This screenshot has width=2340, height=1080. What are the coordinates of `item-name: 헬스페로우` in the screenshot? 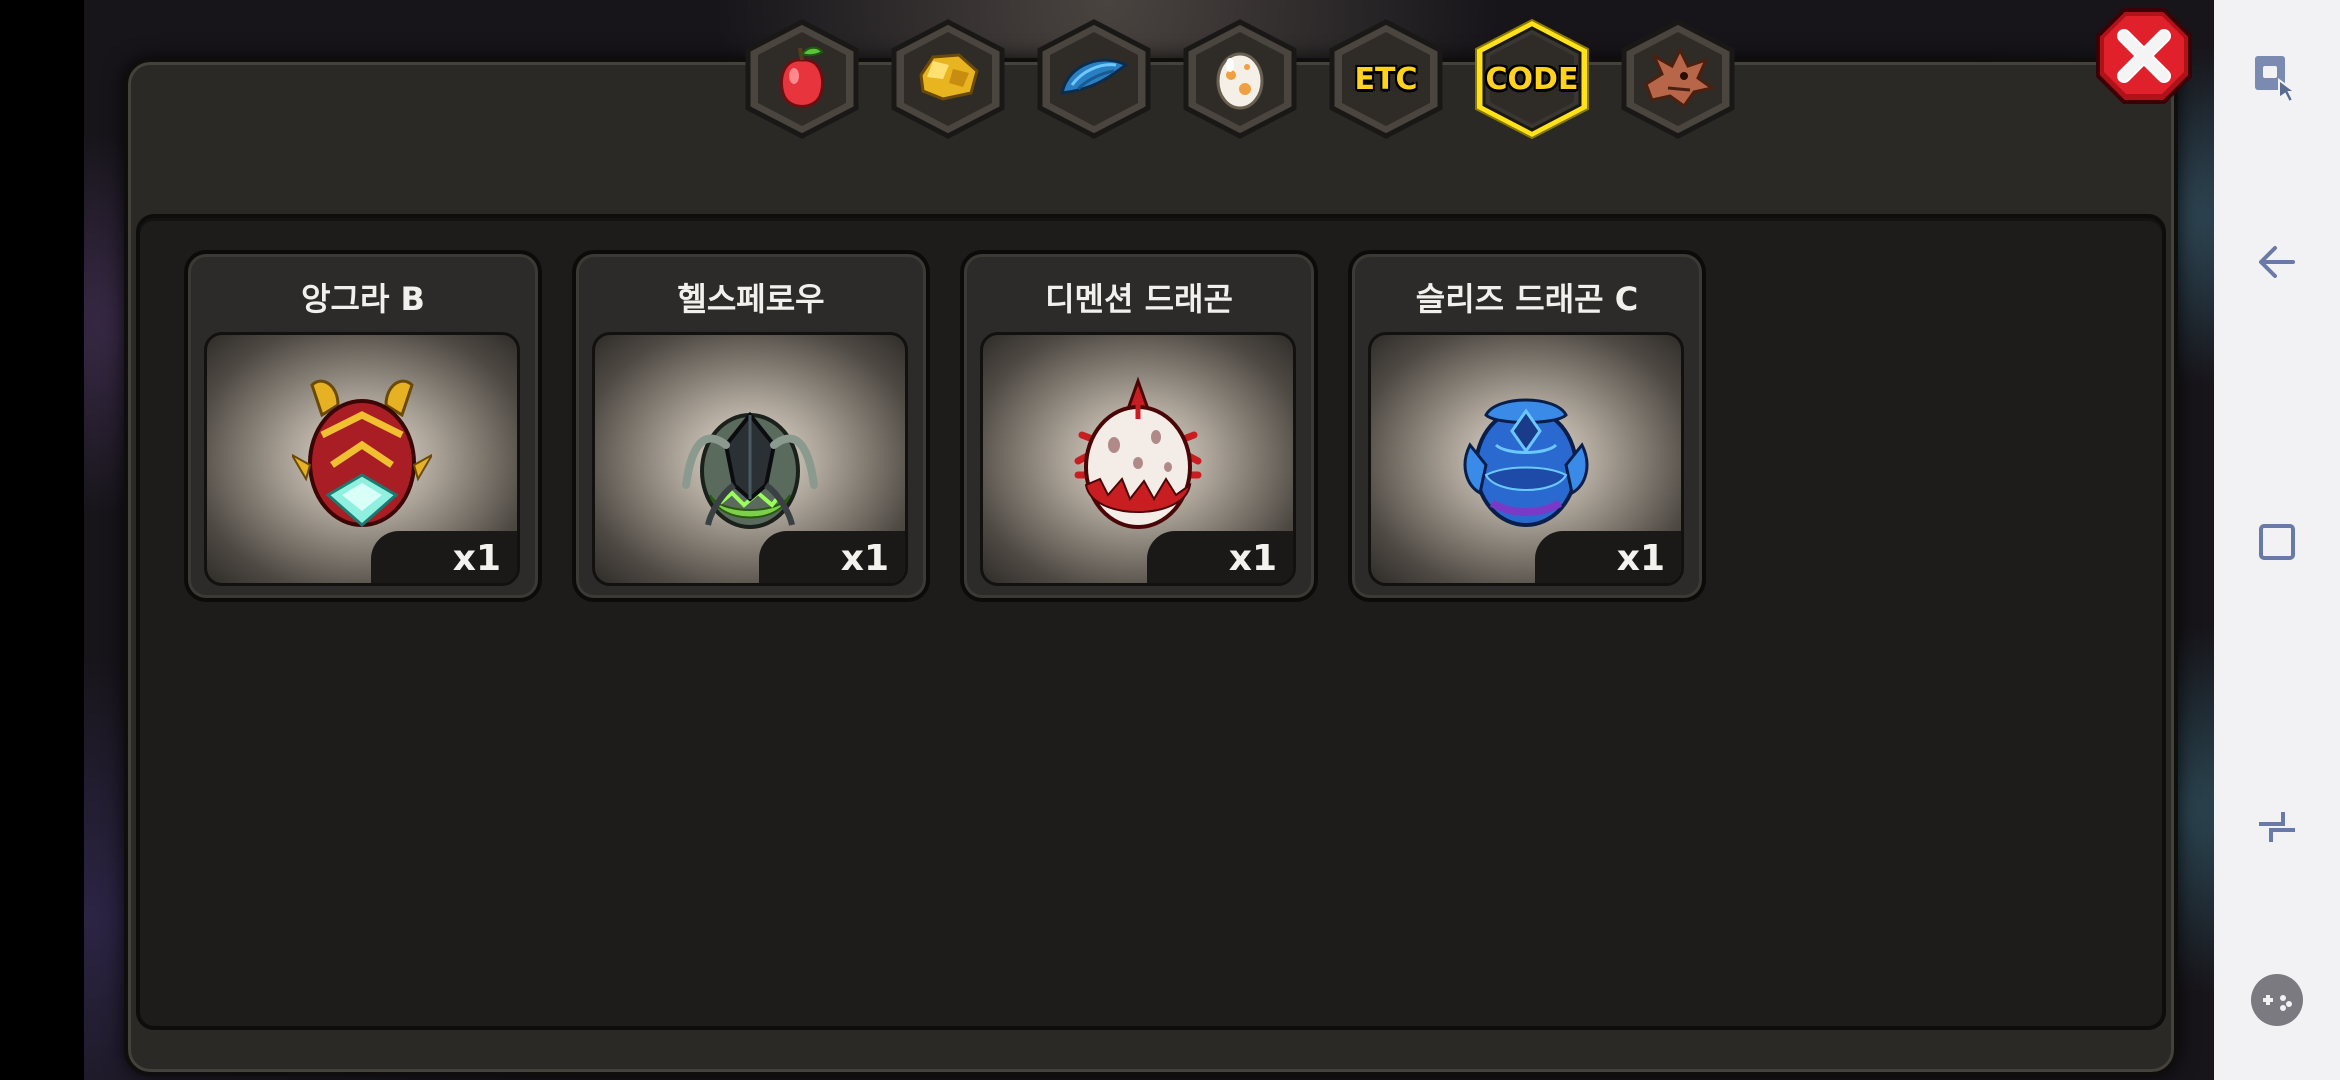 It's located at (751, 299).